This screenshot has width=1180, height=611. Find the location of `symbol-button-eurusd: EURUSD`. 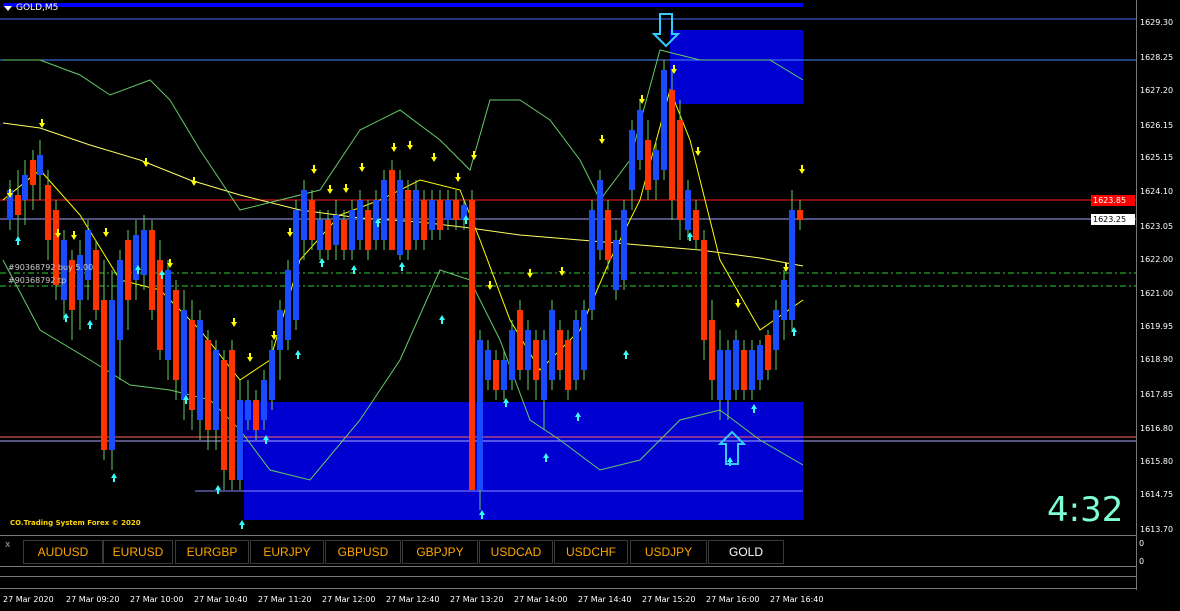

symbol-button-eurusd: EURUSD is located at coordinates (138, 552).